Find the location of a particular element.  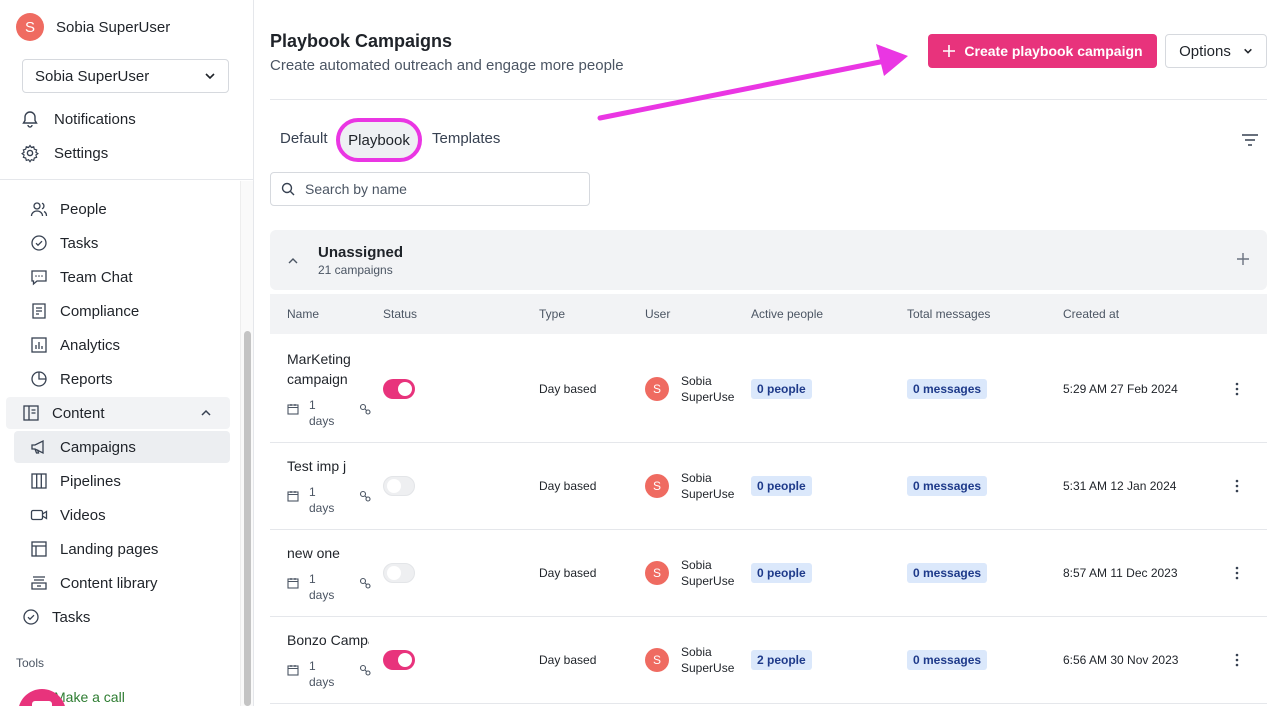

created-at: 5:29 AM 27 Feb 2024 is located at coordinates (1120, 389).